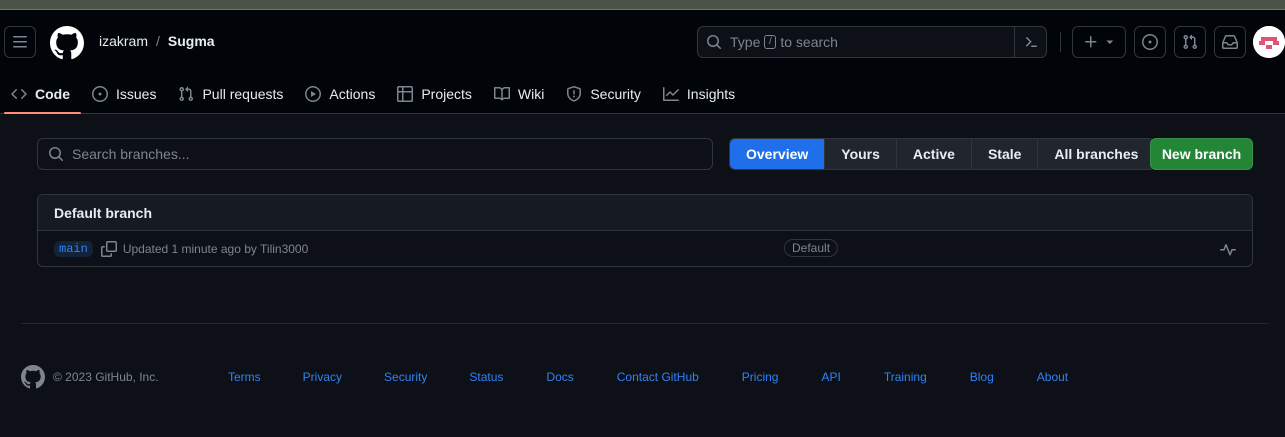 The image size is (1285, 437). What do you see at coordinates (711, 94) in the screenshot?
I see `tab-label: Insights` at bounding box center [711, 94].